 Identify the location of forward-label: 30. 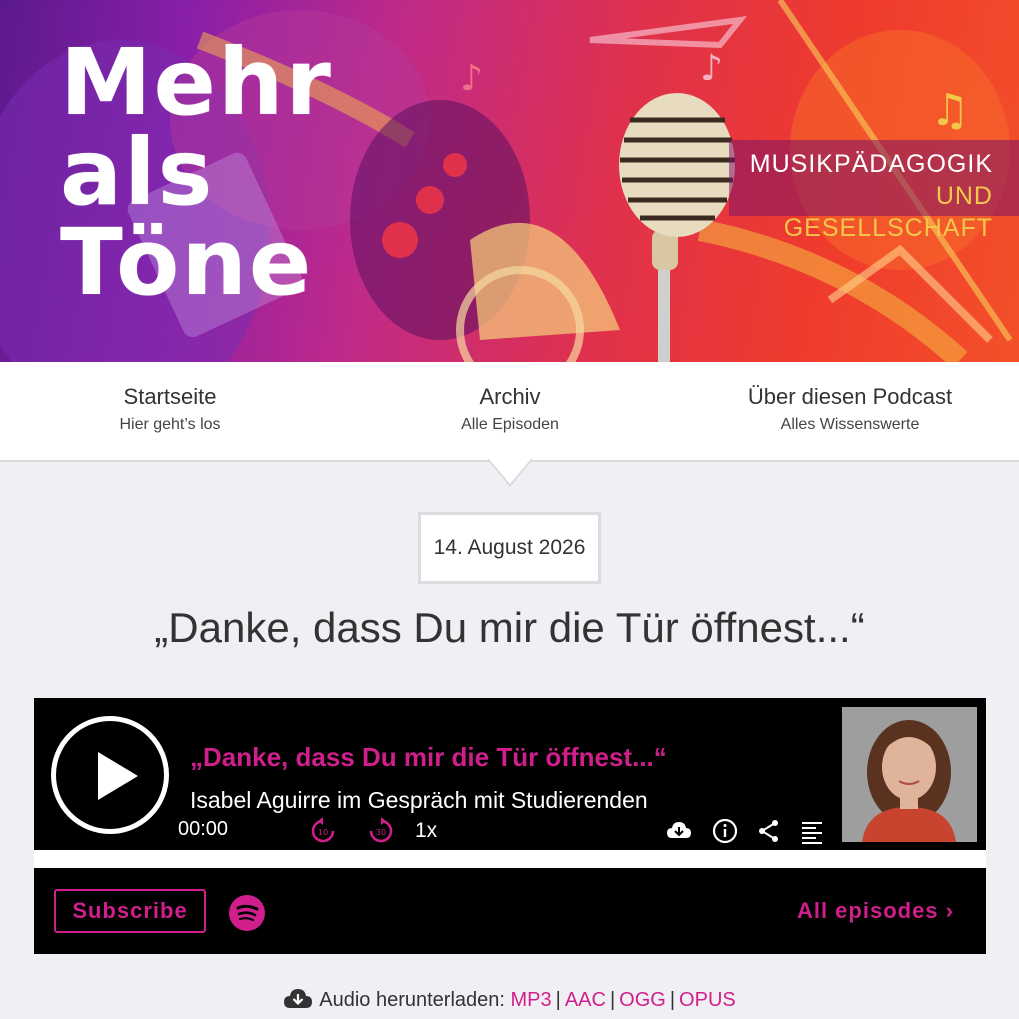
(381, 832).